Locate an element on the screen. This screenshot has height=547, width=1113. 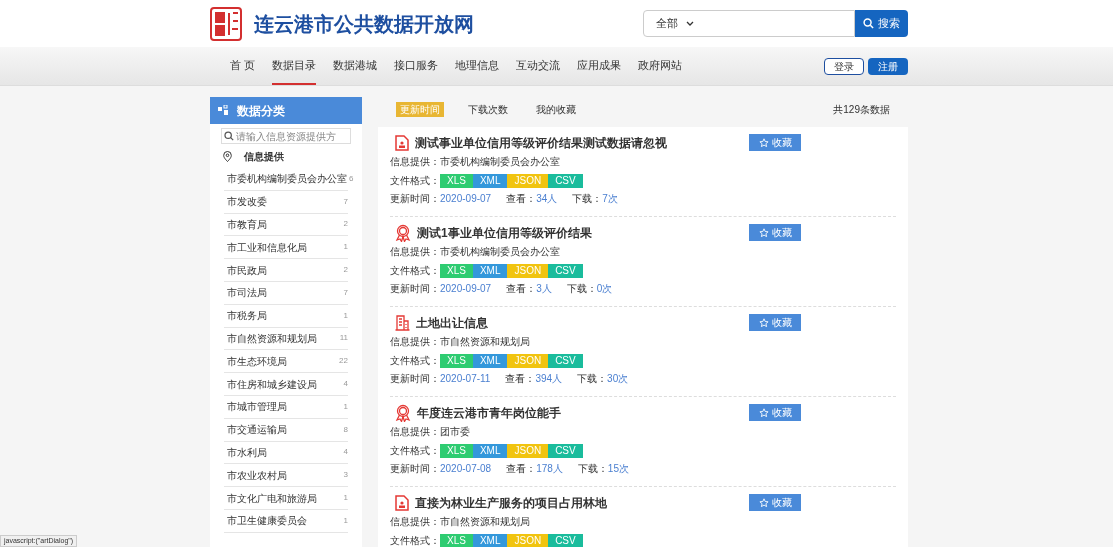
provider-item: 市住房和城乡建设局 4 is located at coordinates (286, 384).